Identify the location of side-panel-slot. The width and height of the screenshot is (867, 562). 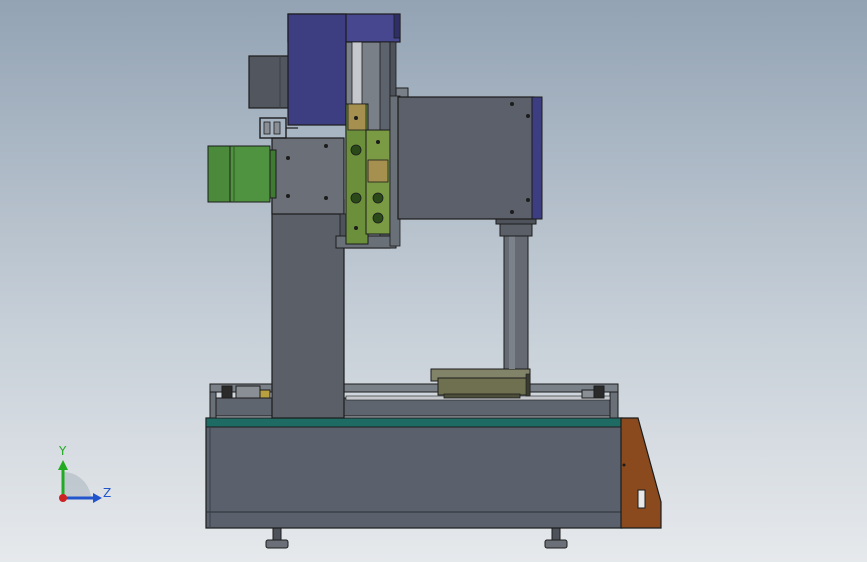
(641, 499).